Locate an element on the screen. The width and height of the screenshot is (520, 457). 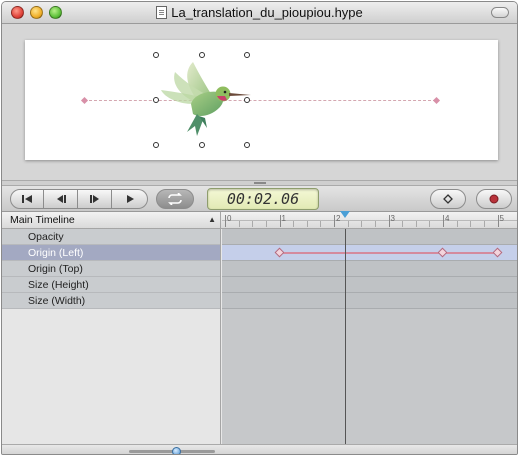
property-row: Size (Width) is located at coordinates (111, 301).